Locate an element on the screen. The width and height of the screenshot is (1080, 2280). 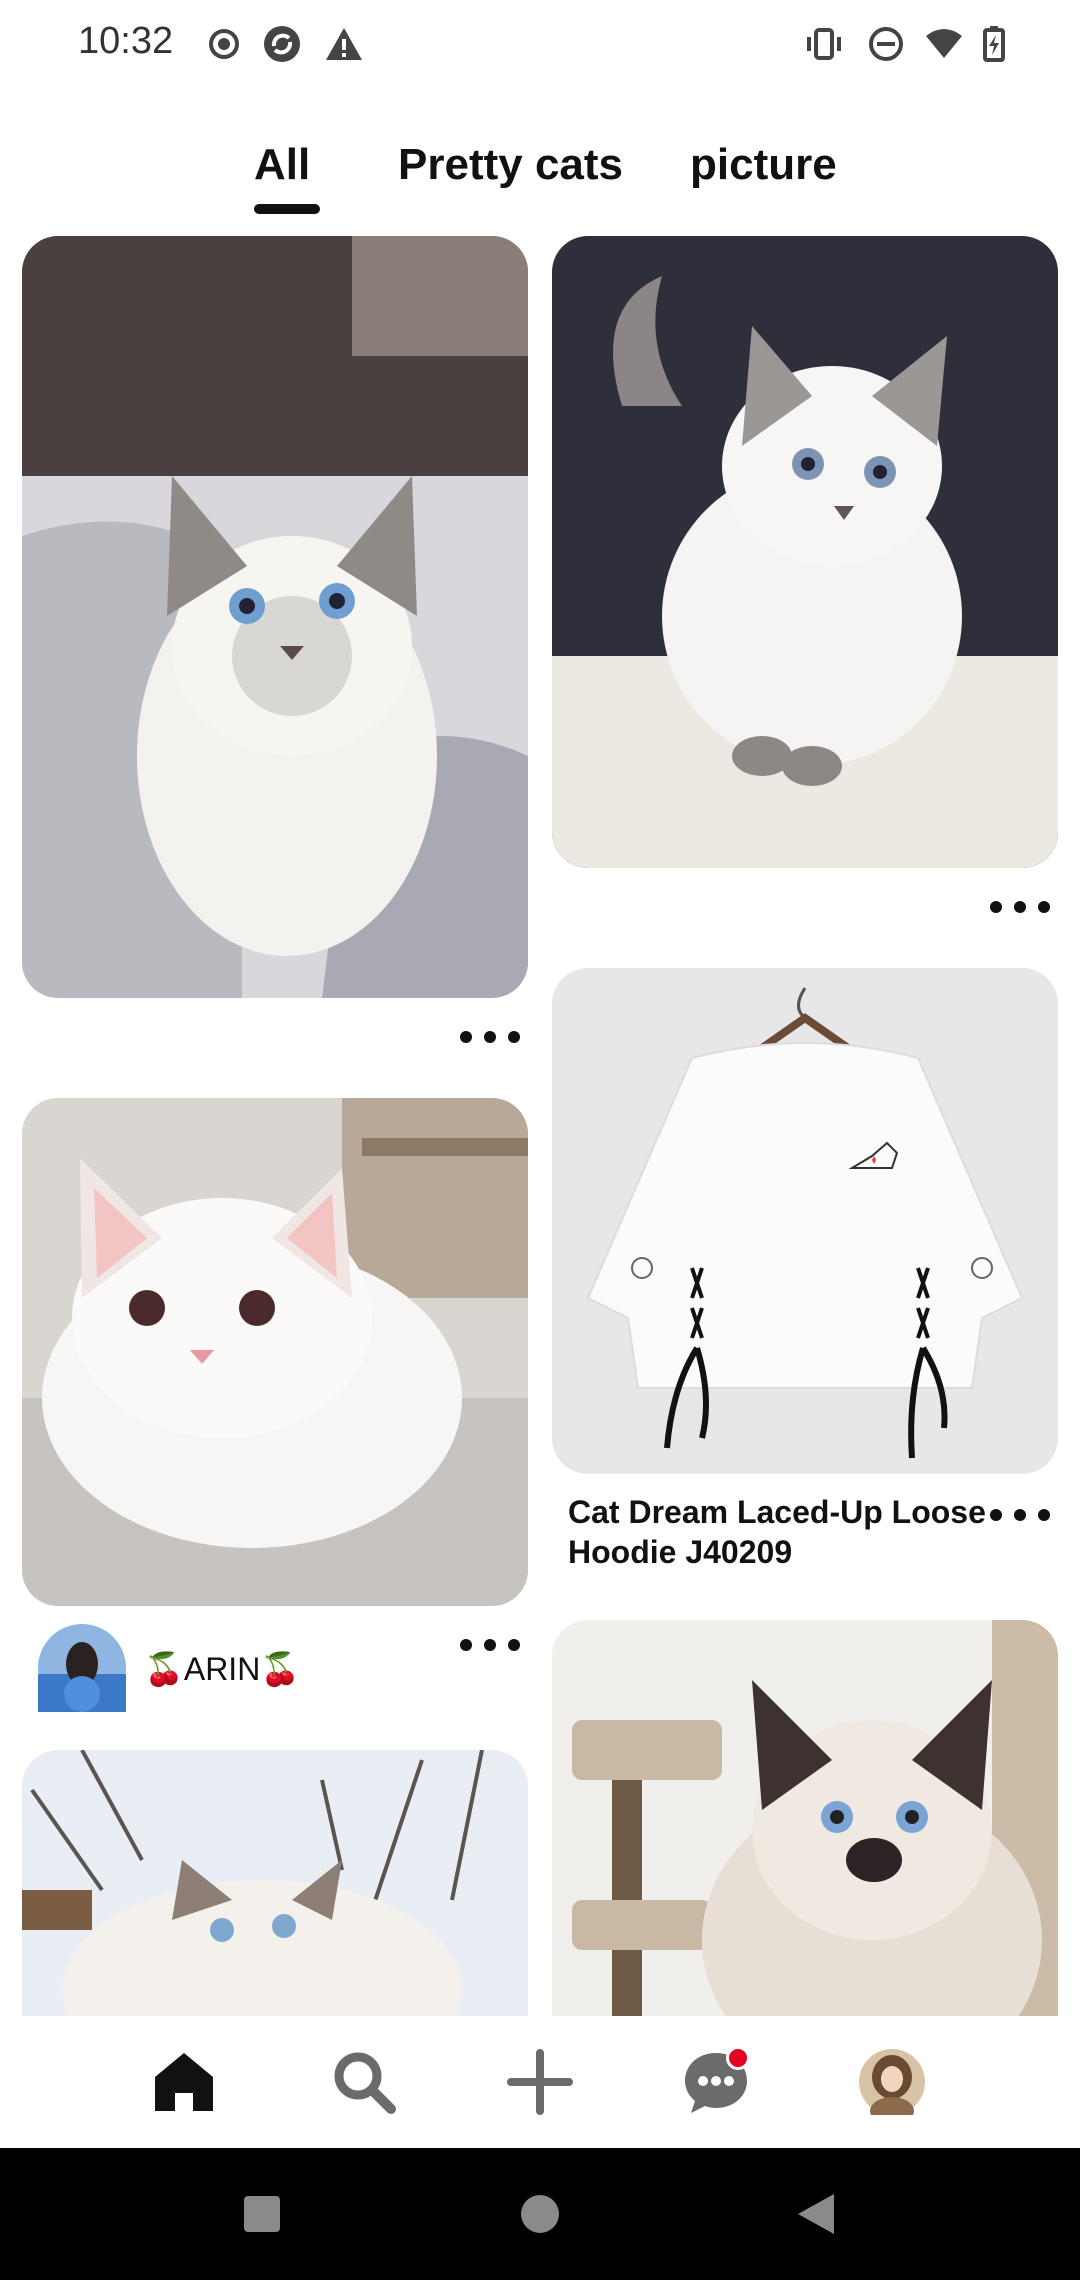
back-icon is located at coordinates (816, 2214).